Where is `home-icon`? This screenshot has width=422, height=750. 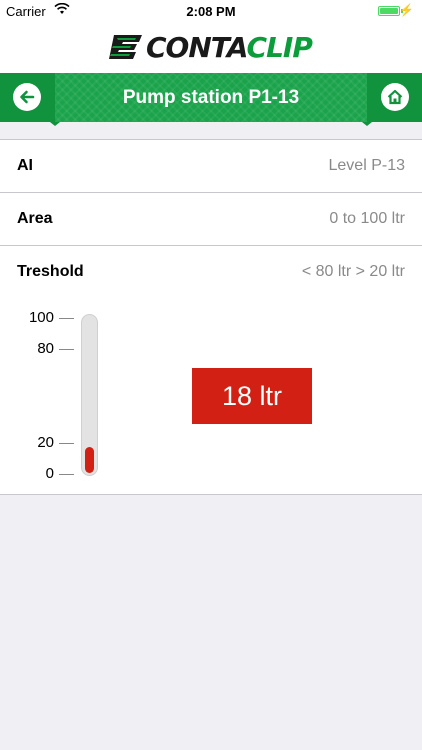
home-icon is located at coordinates (395, 97).